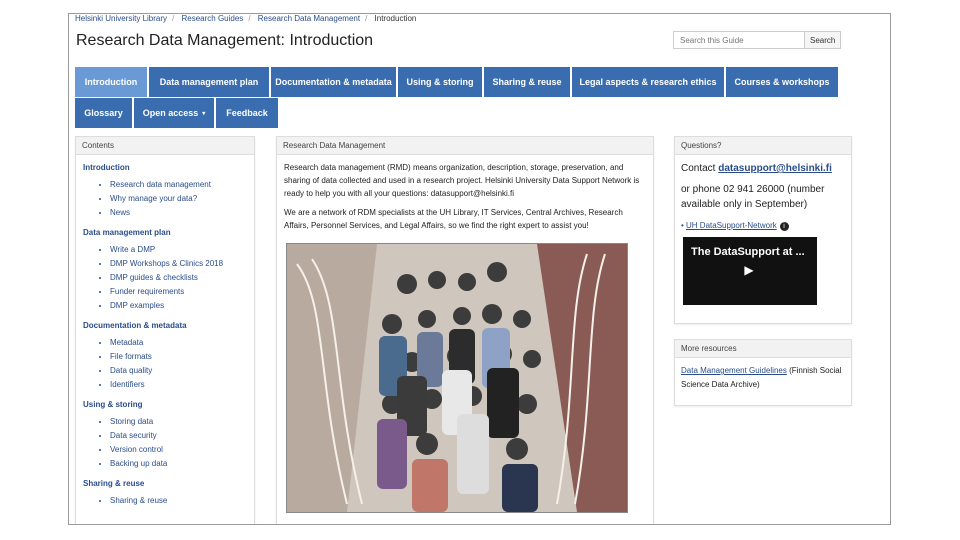  Describe the element at coordinates (309, 18) in the screenshot. I see `breadcrumb-rdm: Research Data Management` at that location.